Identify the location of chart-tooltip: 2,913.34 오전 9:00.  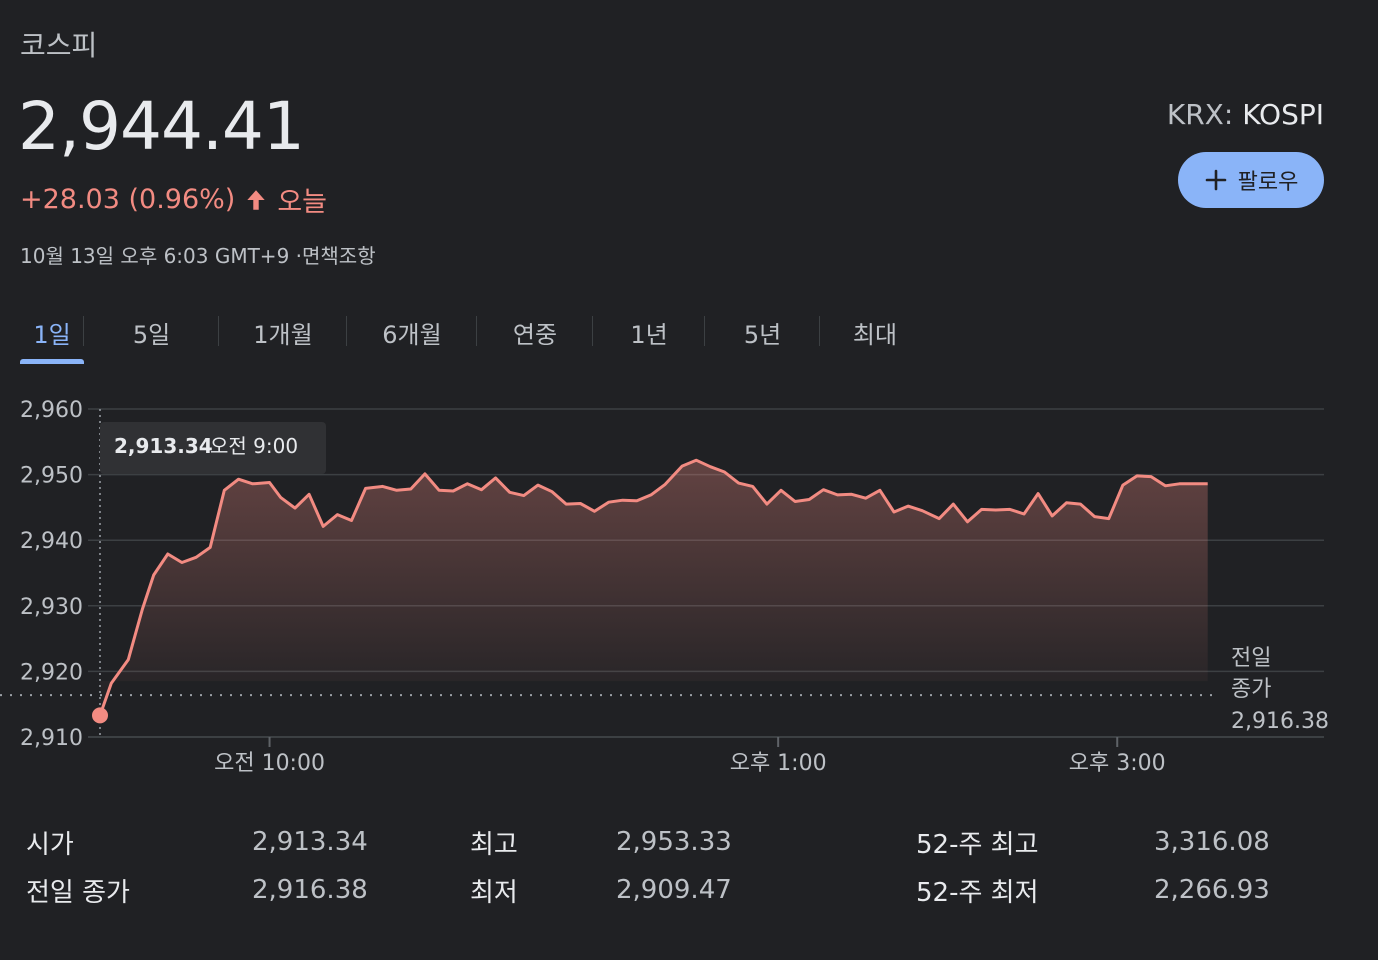
(213, 448).